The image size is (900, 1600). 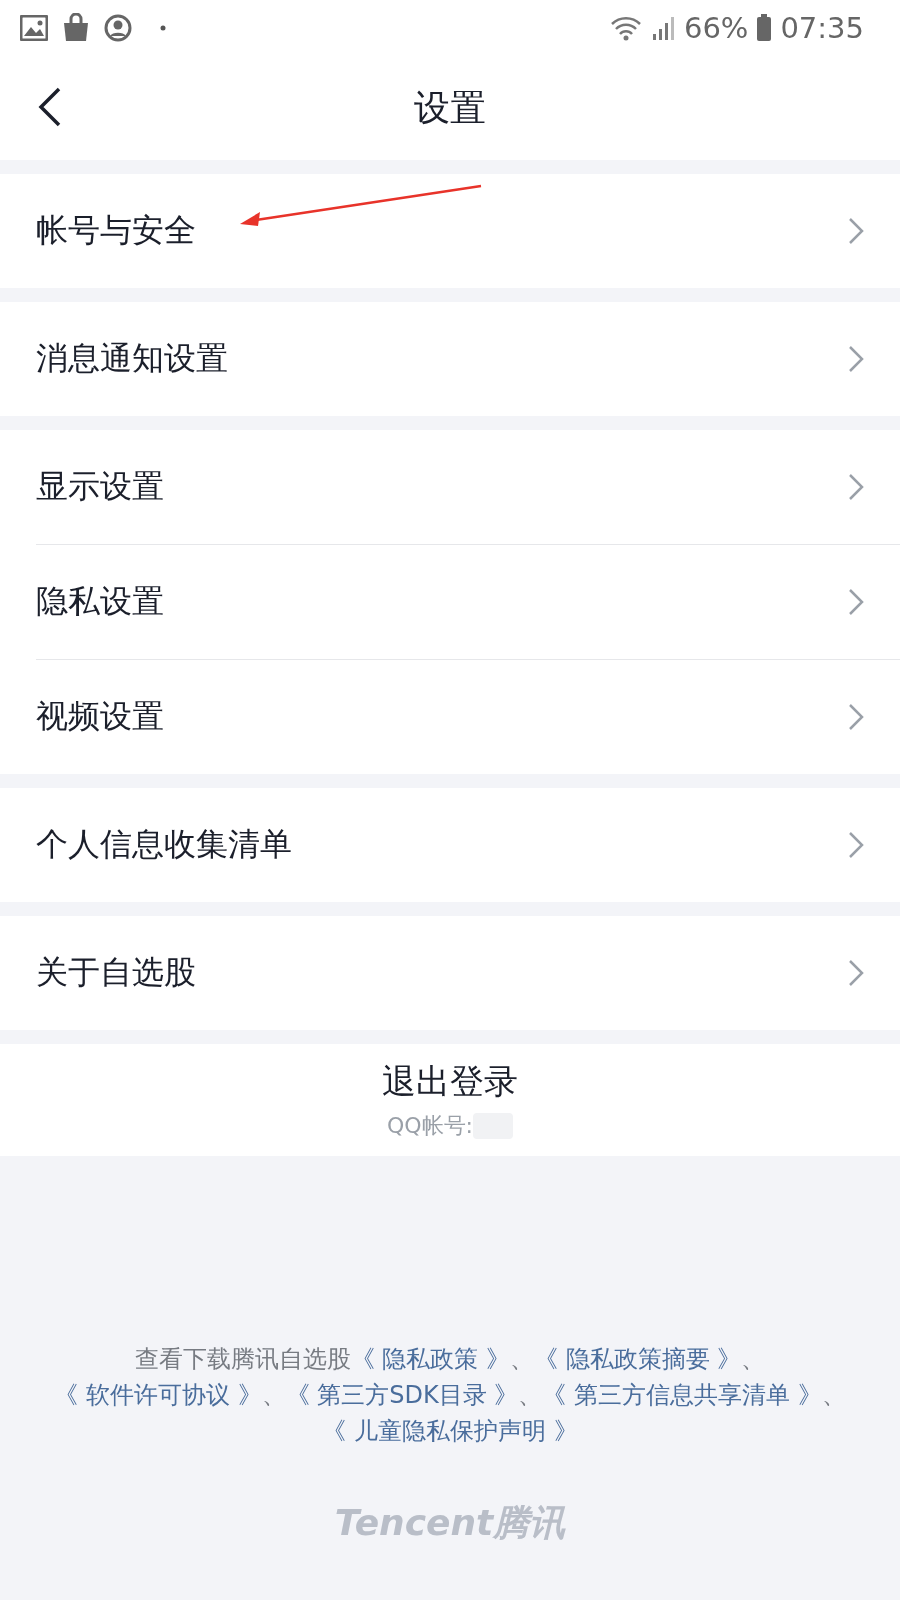 What do you see at coordinates (468, 716) in the screenshot?
I see `settings-row: 视频设置` at bounding box center [468, 716].